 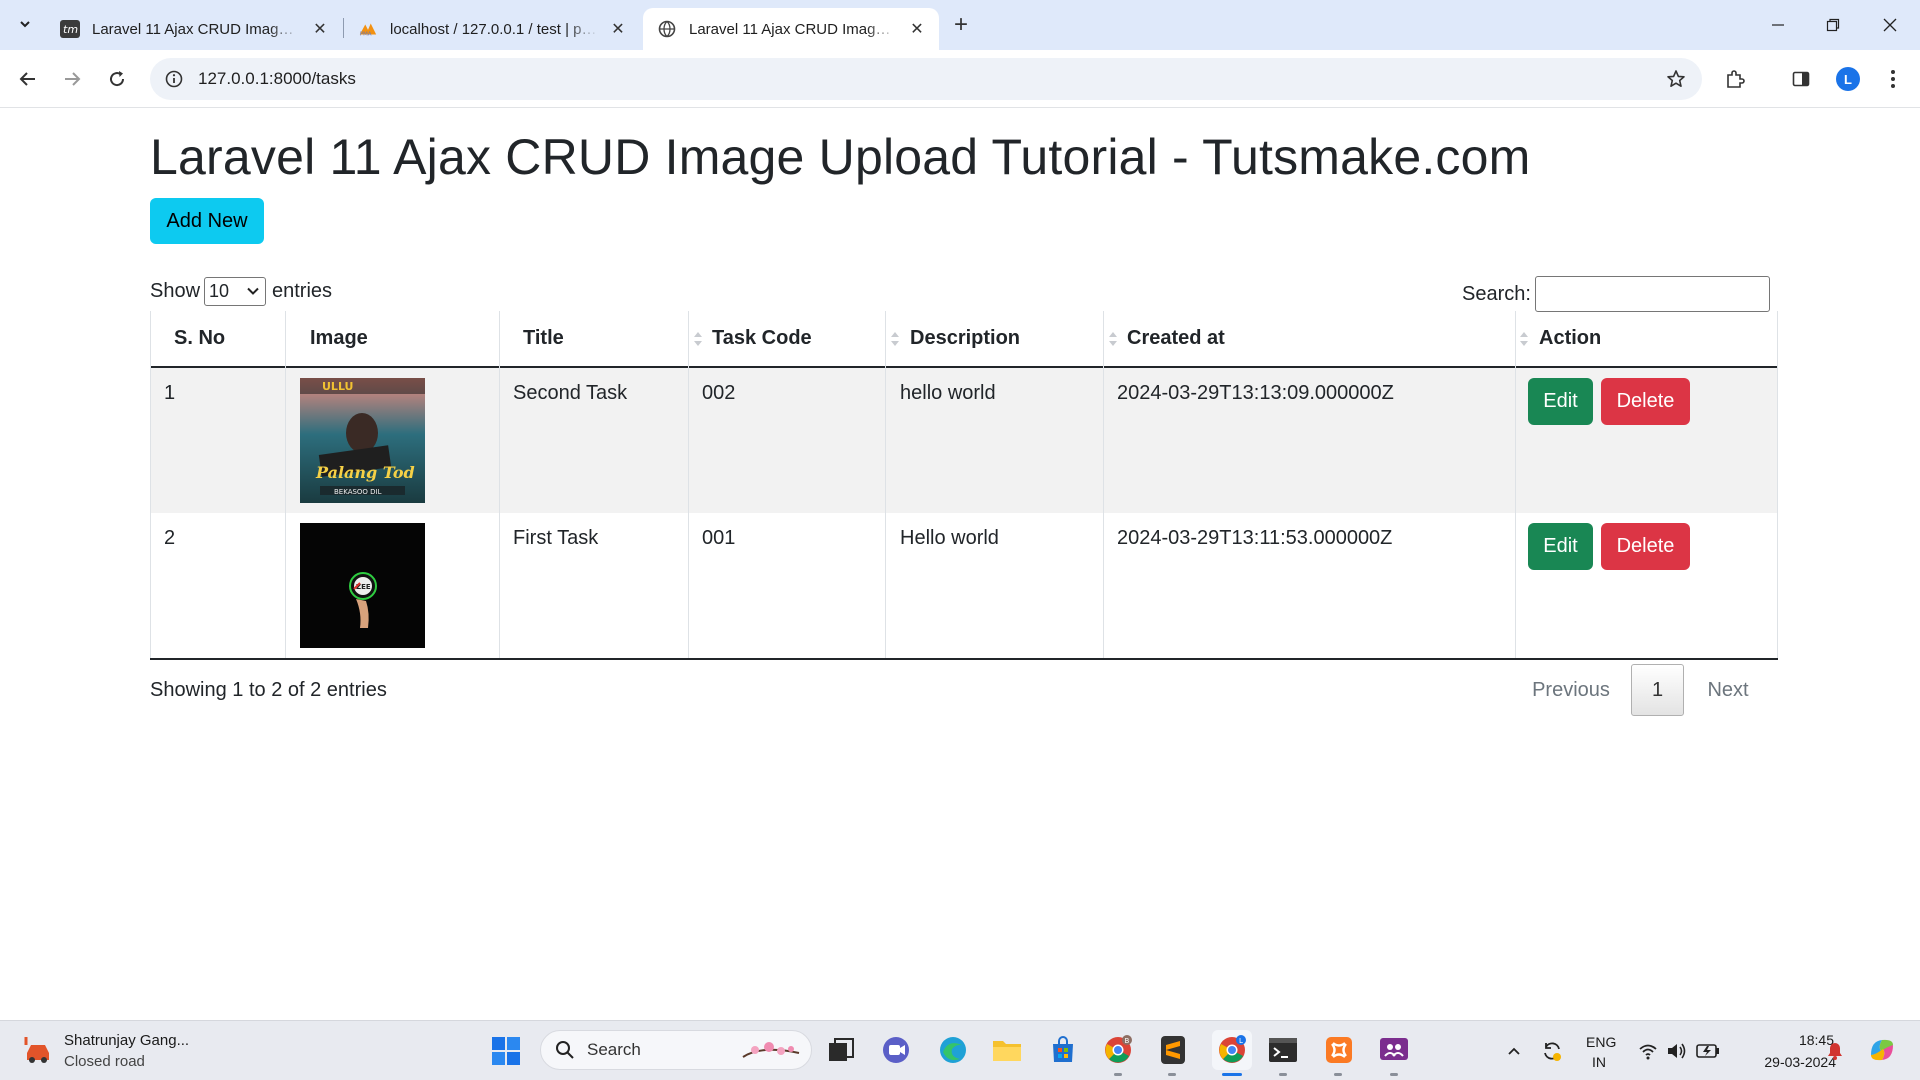 I want to click on svg-text: BEKASOO DIL, so click(x=358, y=492).